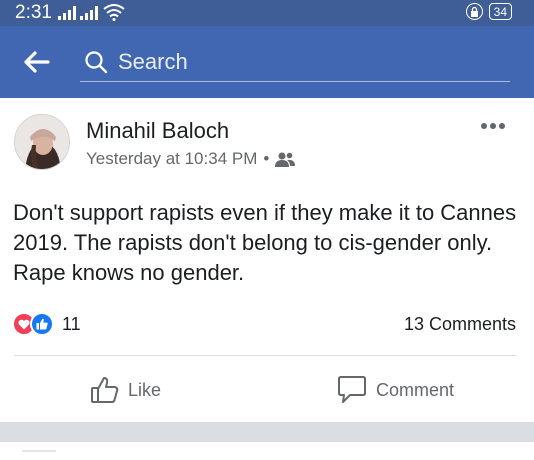  I want to click on status-right: 34, so click(488, 11).